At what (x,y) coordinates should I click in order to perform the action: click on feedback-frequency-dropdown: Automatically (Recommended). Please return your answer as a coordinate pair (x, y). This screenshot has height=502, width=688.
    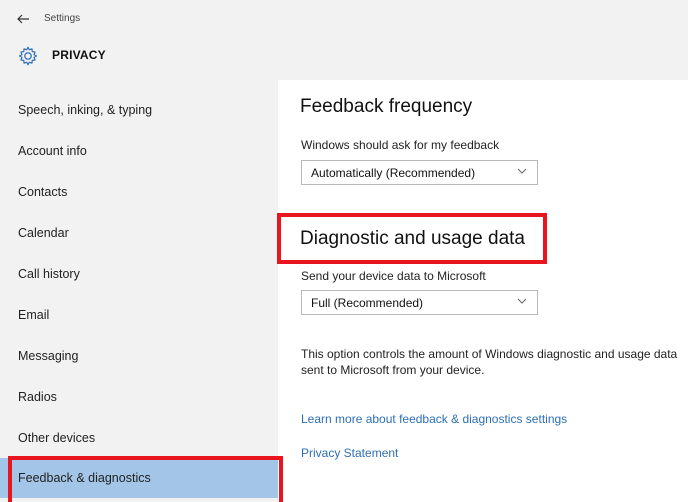
    Looking at the image, I should click on (419, 172).